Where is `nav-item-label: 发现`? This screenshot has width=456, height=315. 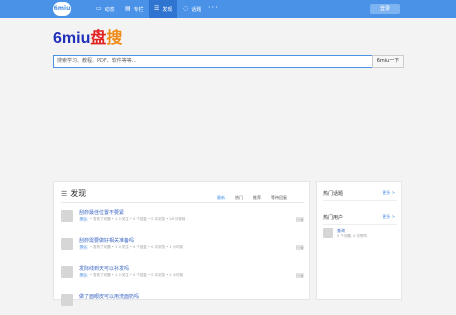 nav-item-label: 发现 is located at coordinates (167, 9).